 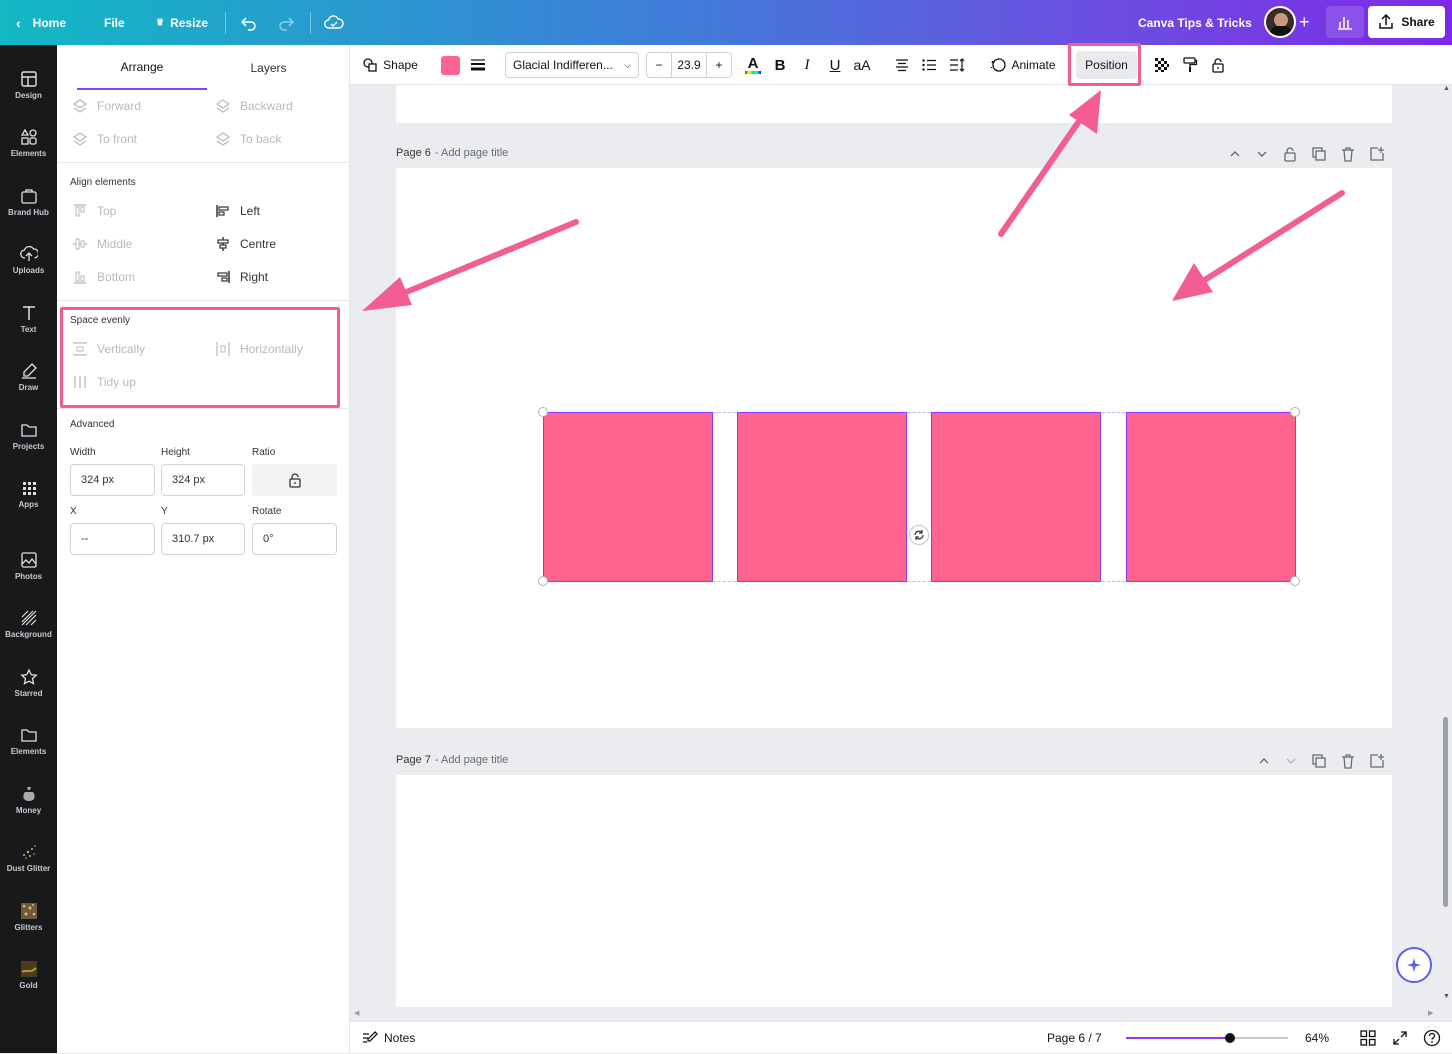 I want to click on font-size-input: 23.9, so click(x=689, y=65).